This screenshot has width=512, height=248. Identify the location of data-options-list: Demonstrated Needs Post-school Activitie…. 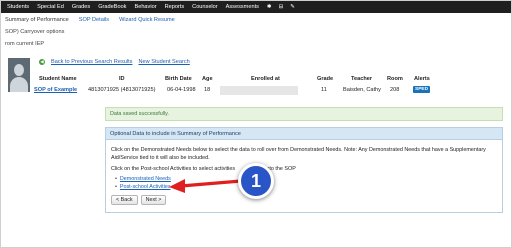
(143, 184).